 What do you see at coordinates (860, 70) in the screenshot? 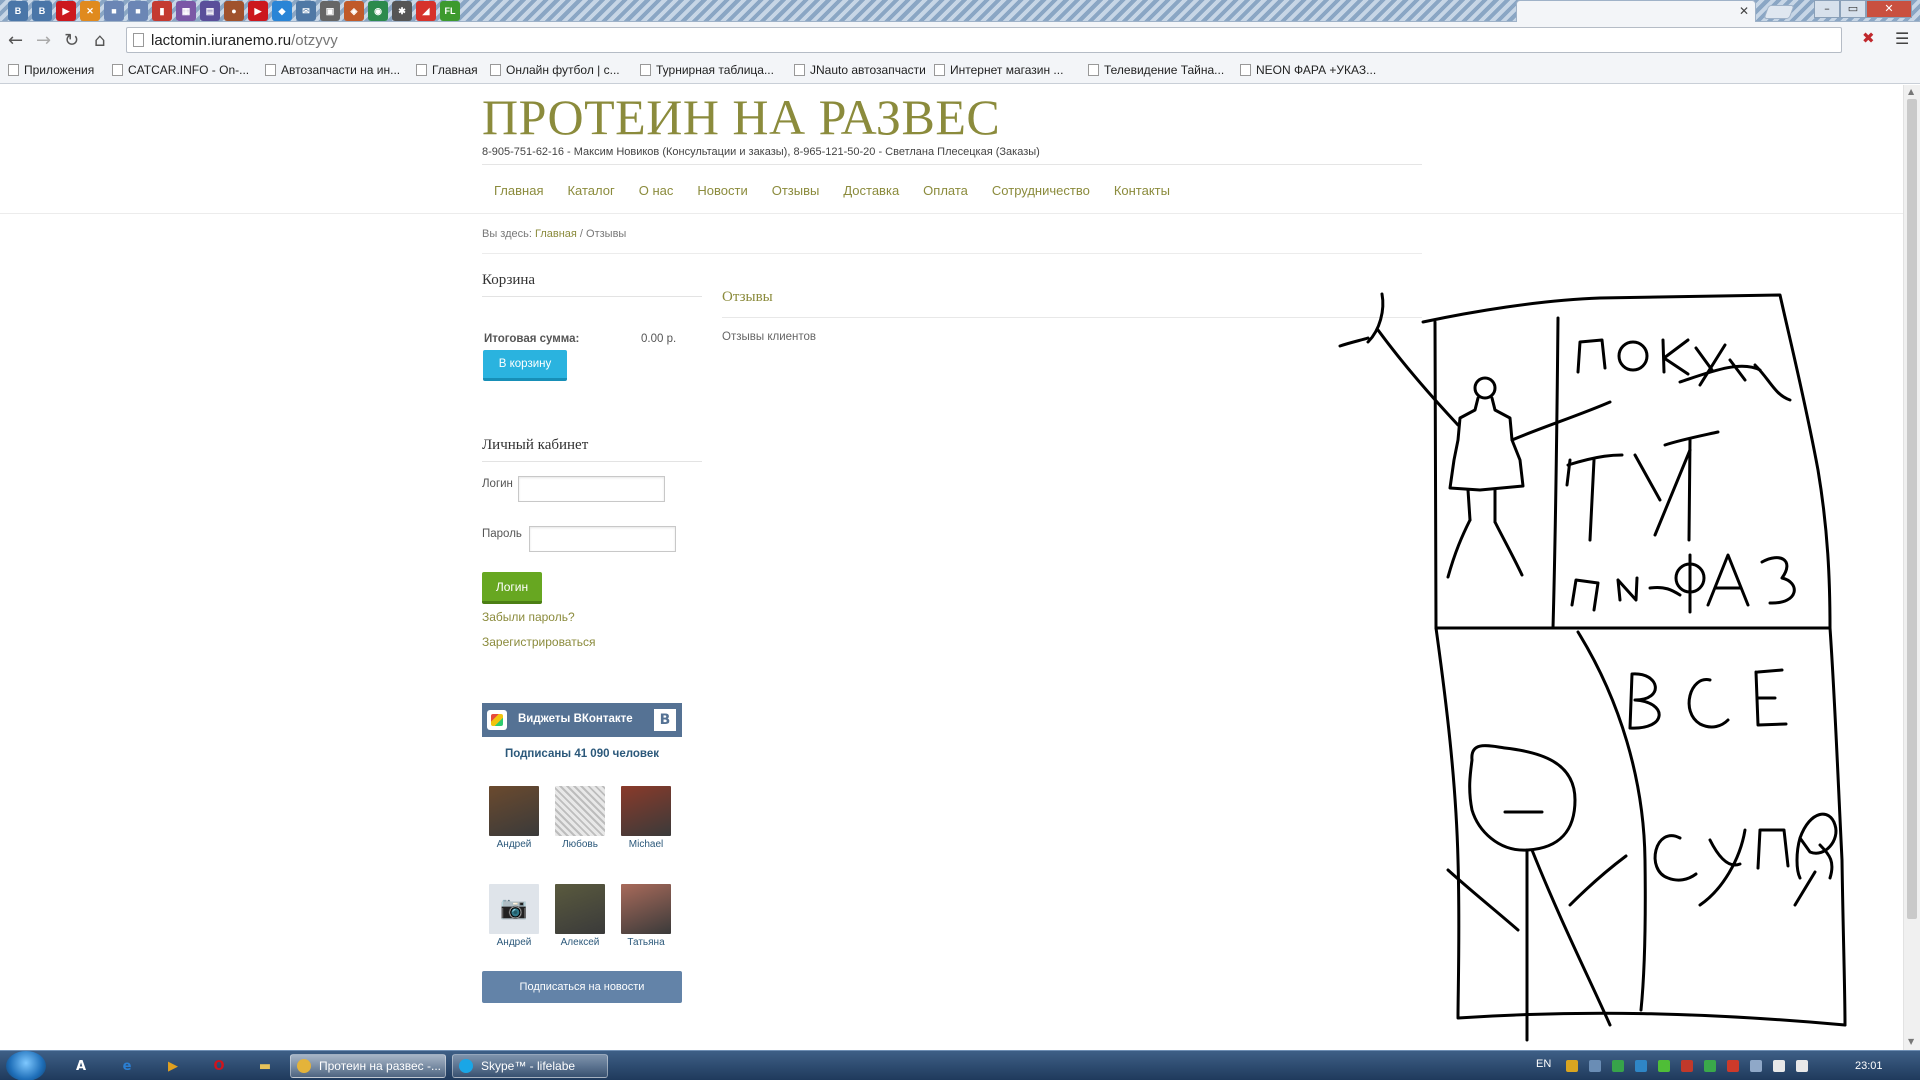
I see `bookmark-item: JNauto автозапчасти` at bounding box center [860, 70].